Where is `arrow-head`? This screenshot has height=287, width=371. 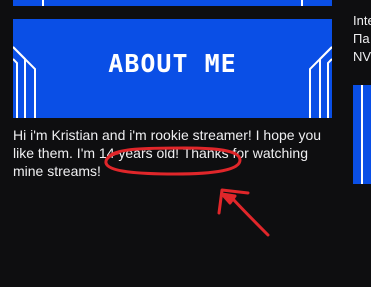
arrow-head is located at coordinates (233, 201).